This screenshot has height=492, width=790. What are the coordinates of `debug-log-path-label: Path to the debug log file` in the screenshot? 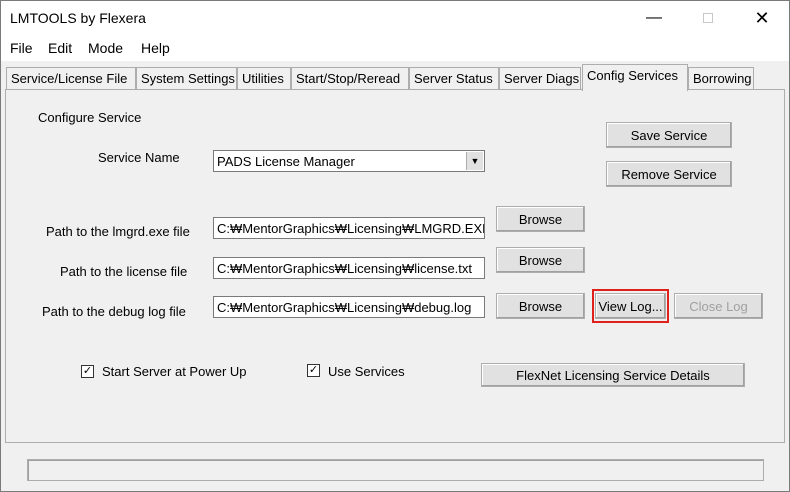 It's located at (114, 311).